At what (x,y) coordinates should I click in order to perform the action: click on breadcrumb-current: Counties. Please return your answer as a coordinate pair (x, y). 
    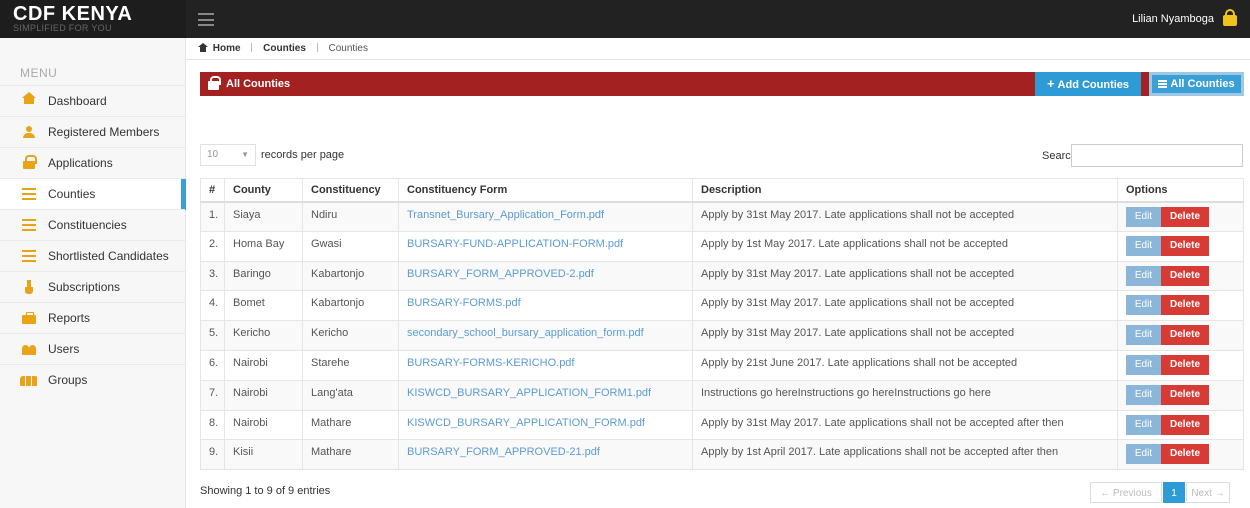
    Looking at the image, I should click on (348, 48).